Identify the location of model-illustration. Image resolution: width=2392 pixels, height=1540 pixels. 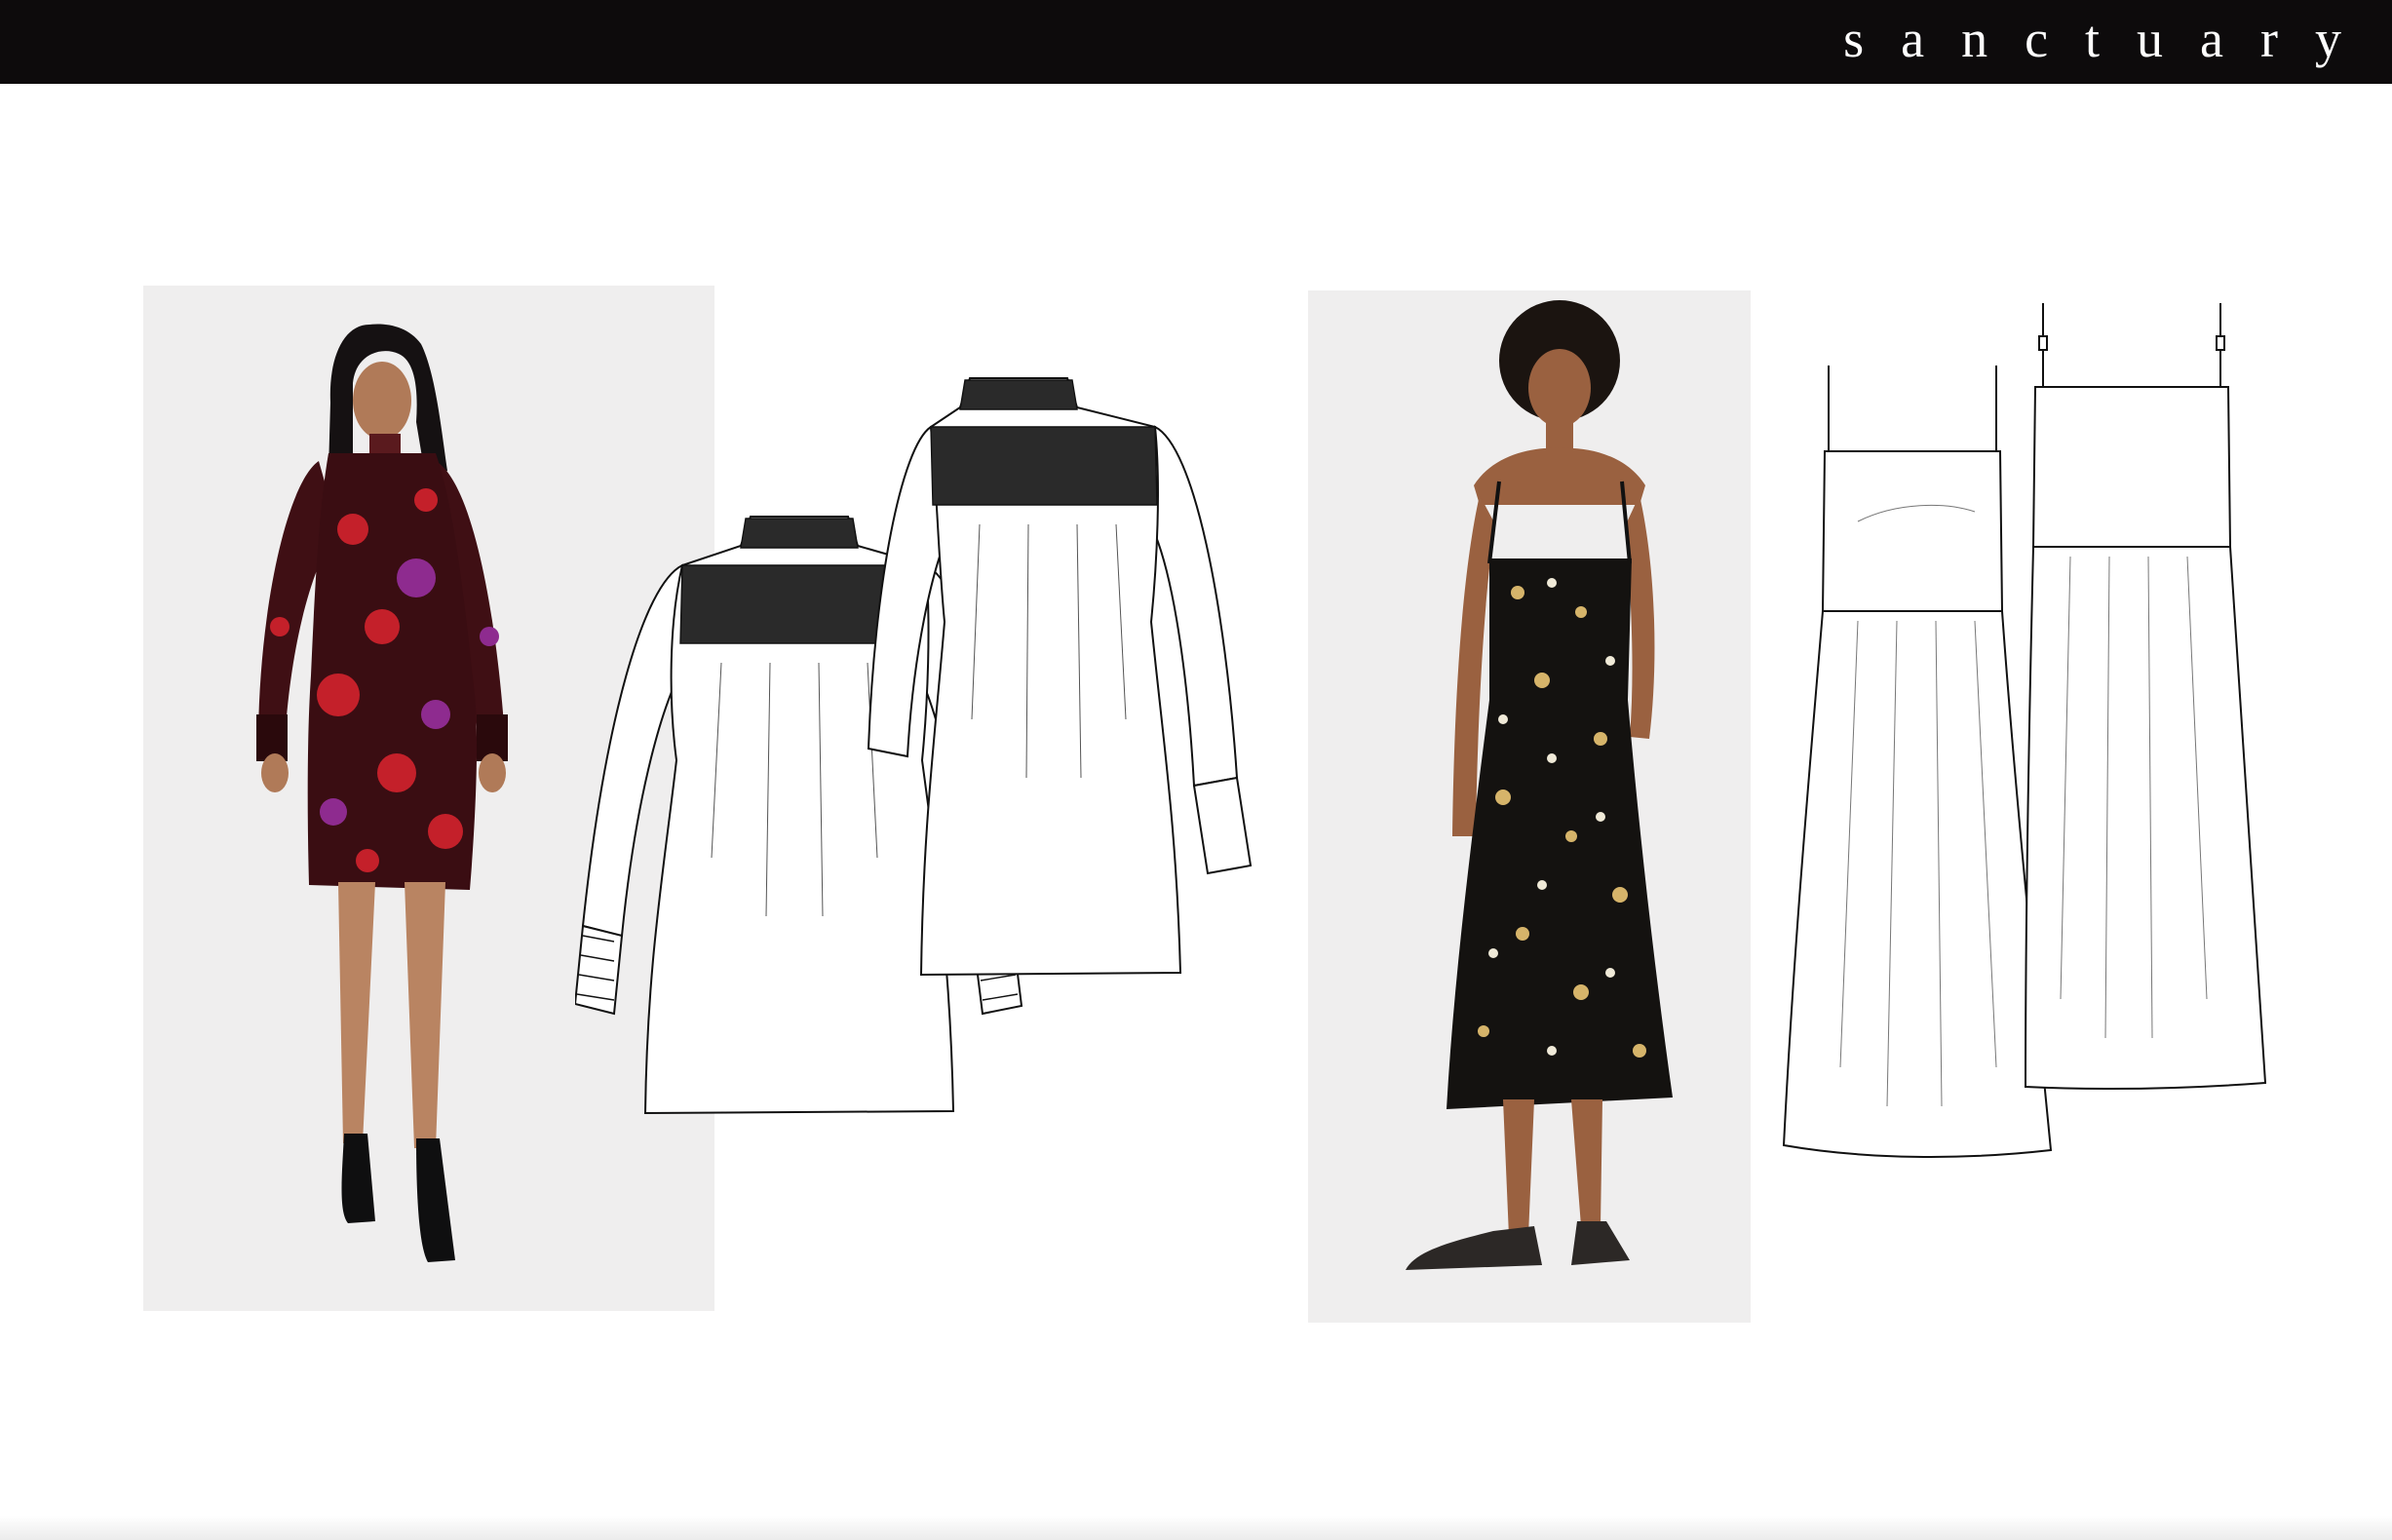
(1539, 785).